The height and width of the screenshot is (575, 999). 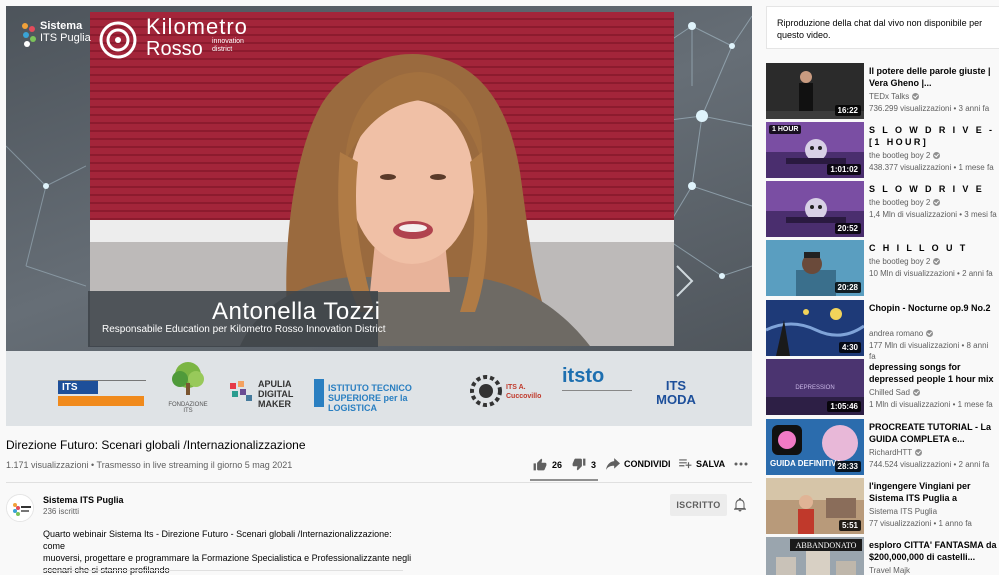 What do you see at coordinates (847, 466) in the screenshot?
I see `duration-badge: 28:33` at bounding box center [847, 466].